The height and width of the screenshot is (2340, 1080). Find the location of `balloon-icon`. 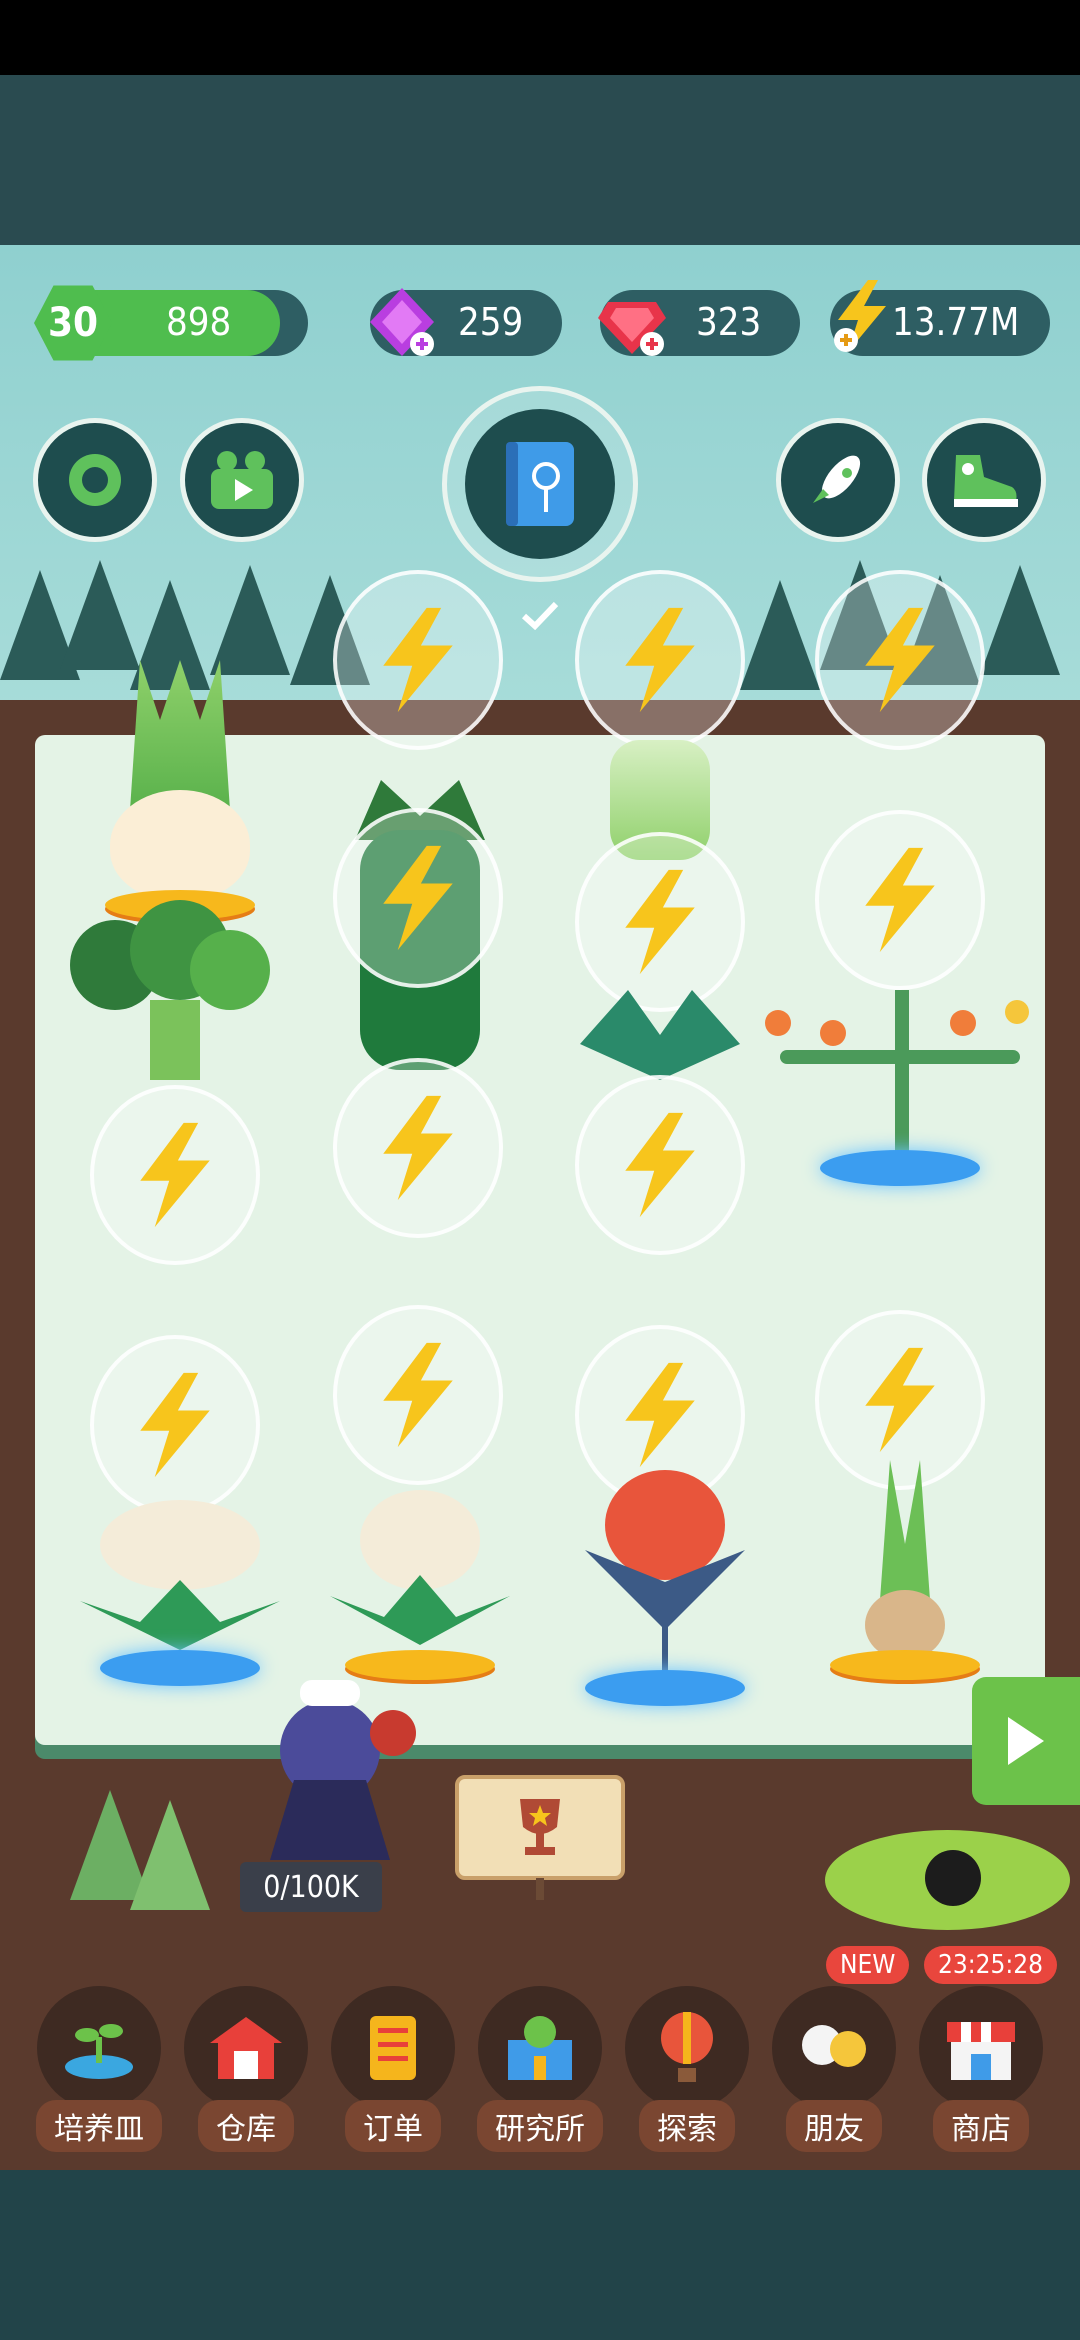

balloon-icon is located at coordinates (687, 2048).